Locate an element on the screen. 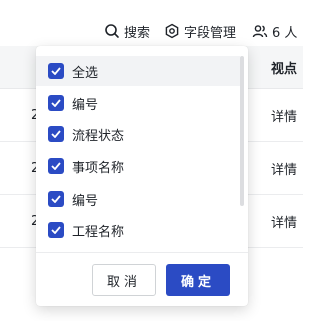 This screenshot has height=321, width=331. members-button: 6 人 is located at coordinates (274, 31).